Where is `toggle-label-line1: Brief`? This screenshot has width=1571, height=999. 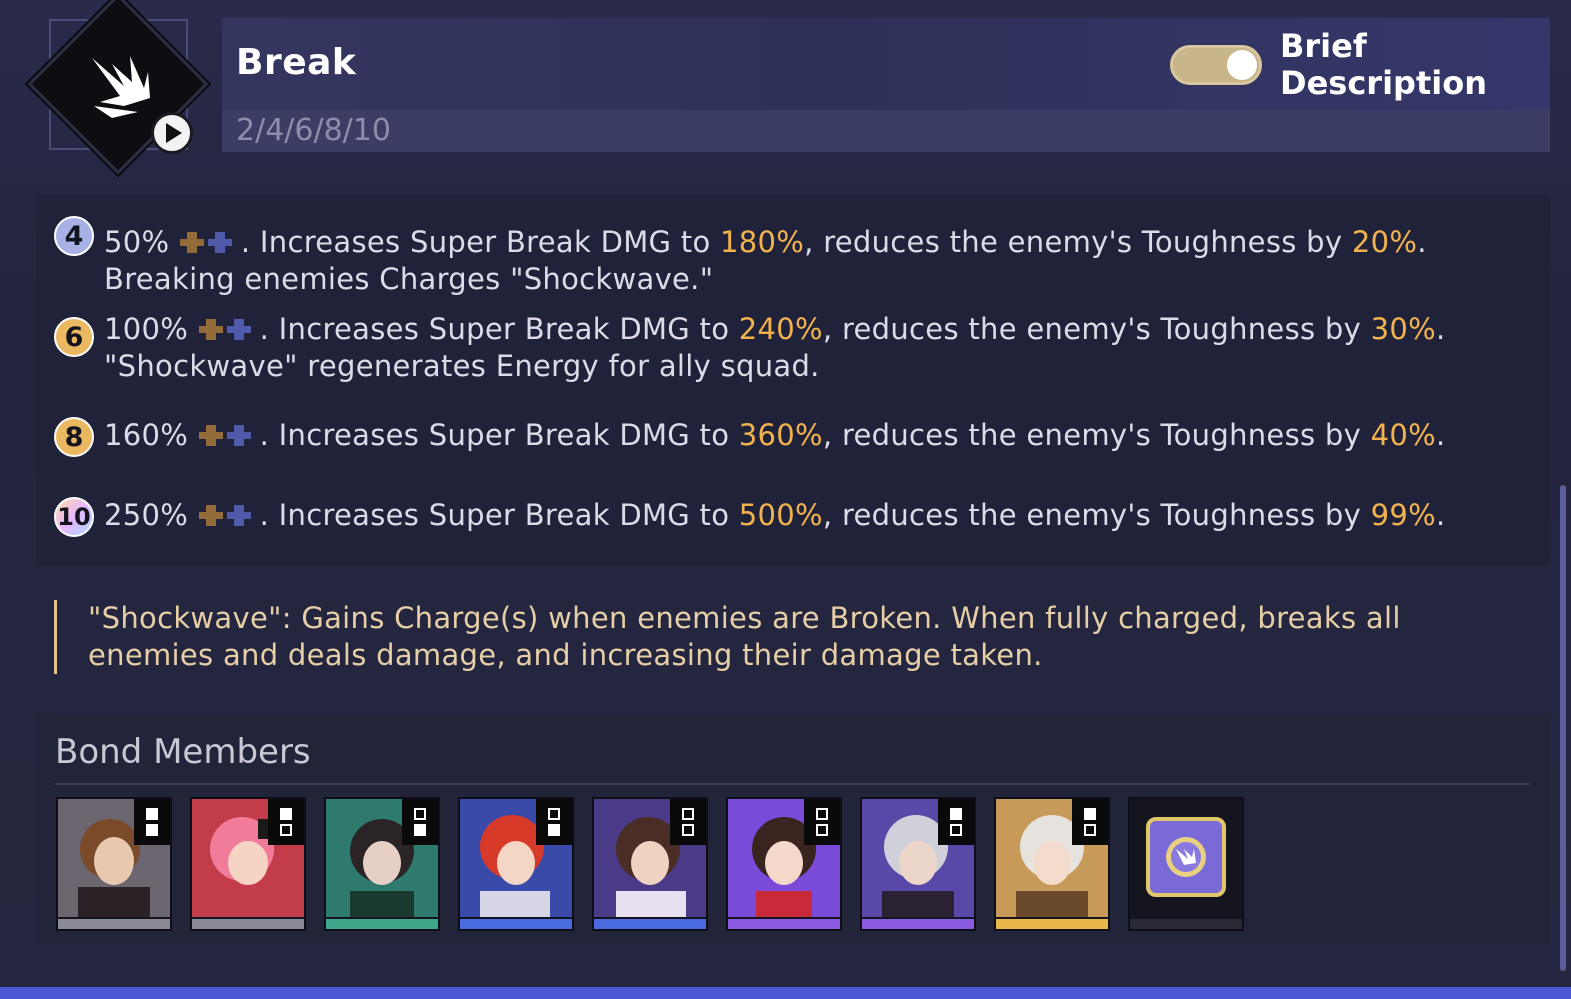 toggle-label-line1: Brief is located at coordinates (1323, 46).